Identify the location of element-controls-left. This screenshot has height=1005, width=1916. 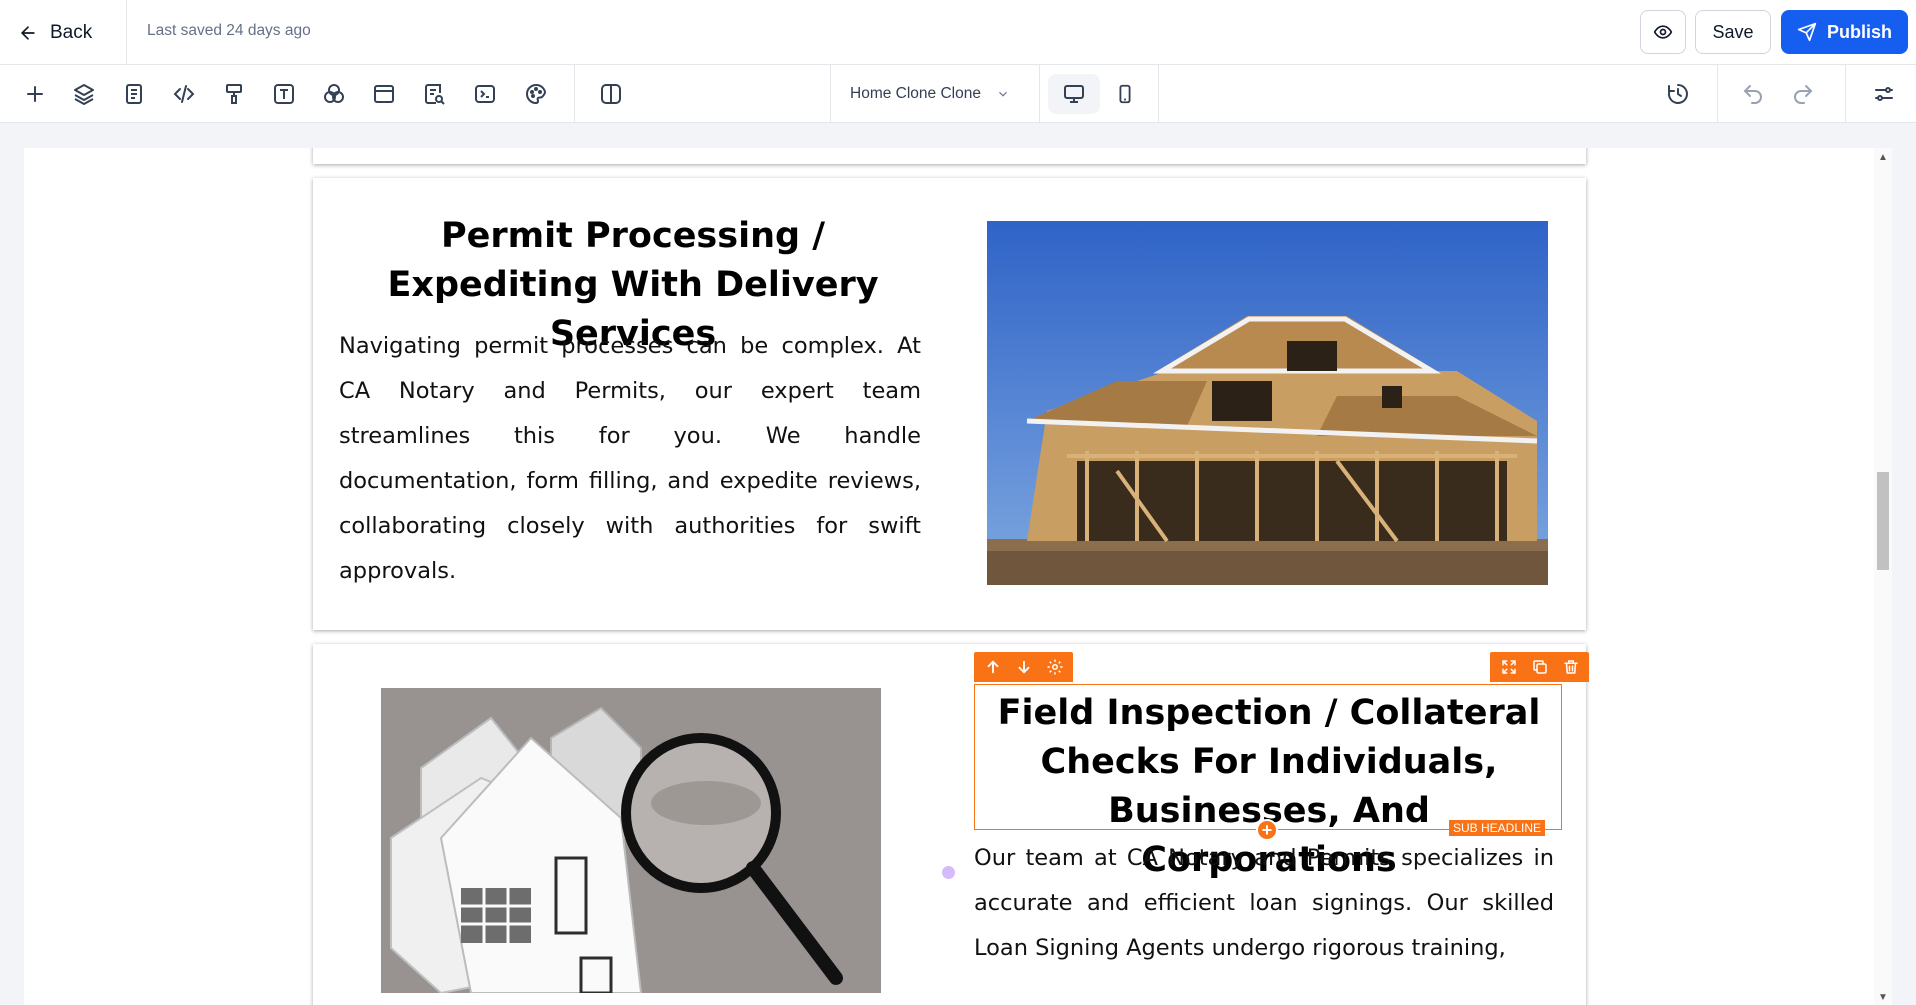
(1023, 667).